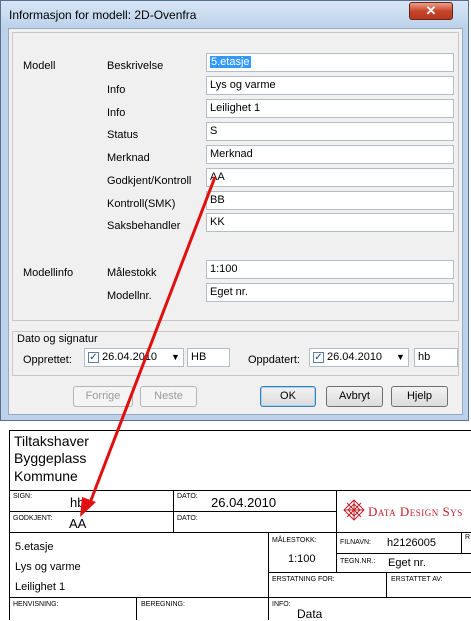 The height and width of the screenshot is (621, 471). I want to click on created-date-value: 26.04.2010, so click(130, 357).